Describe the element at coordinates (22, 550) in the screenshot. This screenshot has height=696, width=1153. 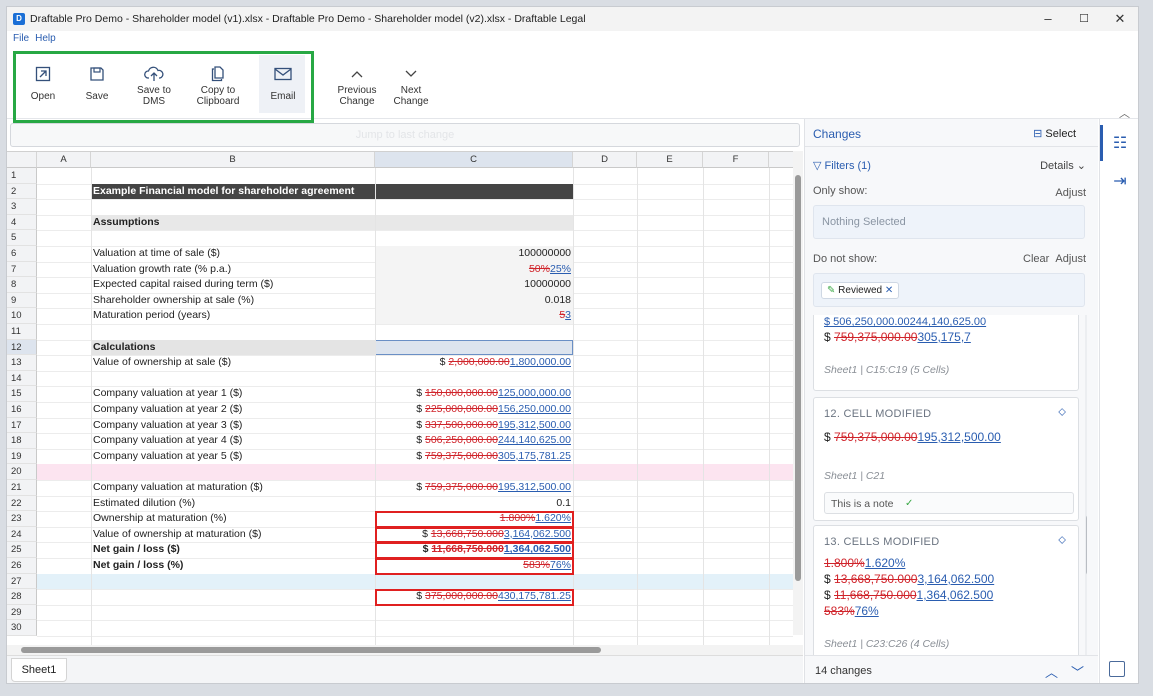
I see `row-header-25: 25` at that location.